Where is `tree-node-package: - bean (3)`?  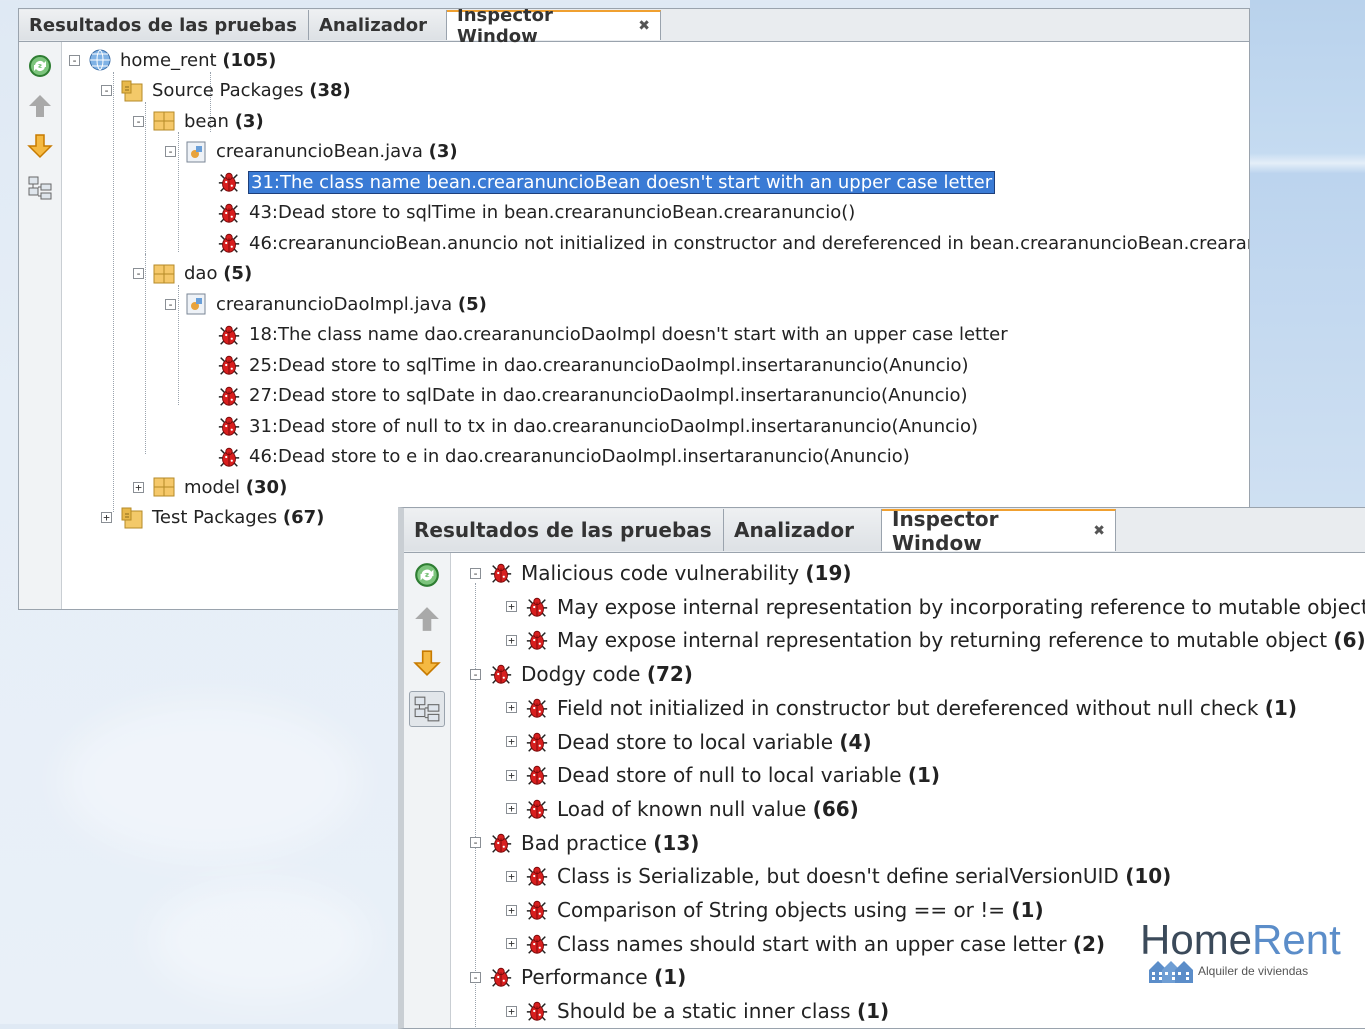 tree-node-package: - bean (3) is located at coordinates (198, 121).